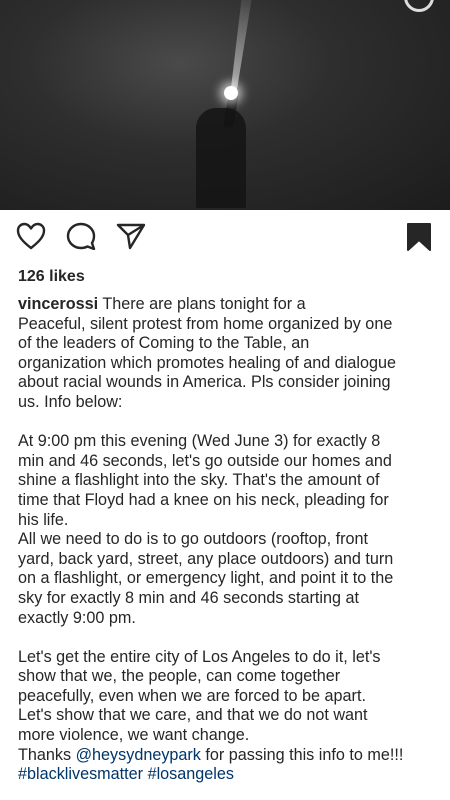 The width and height of the screenshot is (450, 800). What do you see at coordinates (47, 754) in the screenshot?
I see `thanks-text: Thanks` at bounding box center [47, 754].